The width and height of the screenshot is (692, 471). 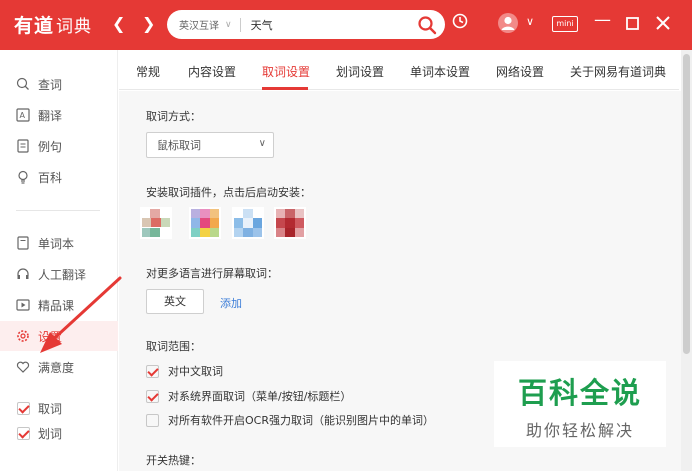 What do you see at coordinates (50, 84) in the screenshot?
I see `sidebar-item-label: 查词` at bounding box center [50, 84].